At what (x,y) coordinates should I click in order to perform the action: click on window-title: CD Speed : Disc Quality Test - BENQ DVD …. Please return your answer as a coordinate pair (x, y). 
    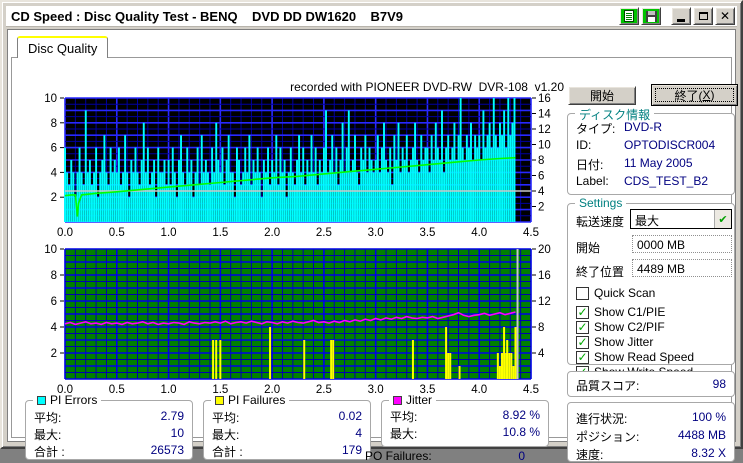
    Looking at the image, I should click on (207, 16).